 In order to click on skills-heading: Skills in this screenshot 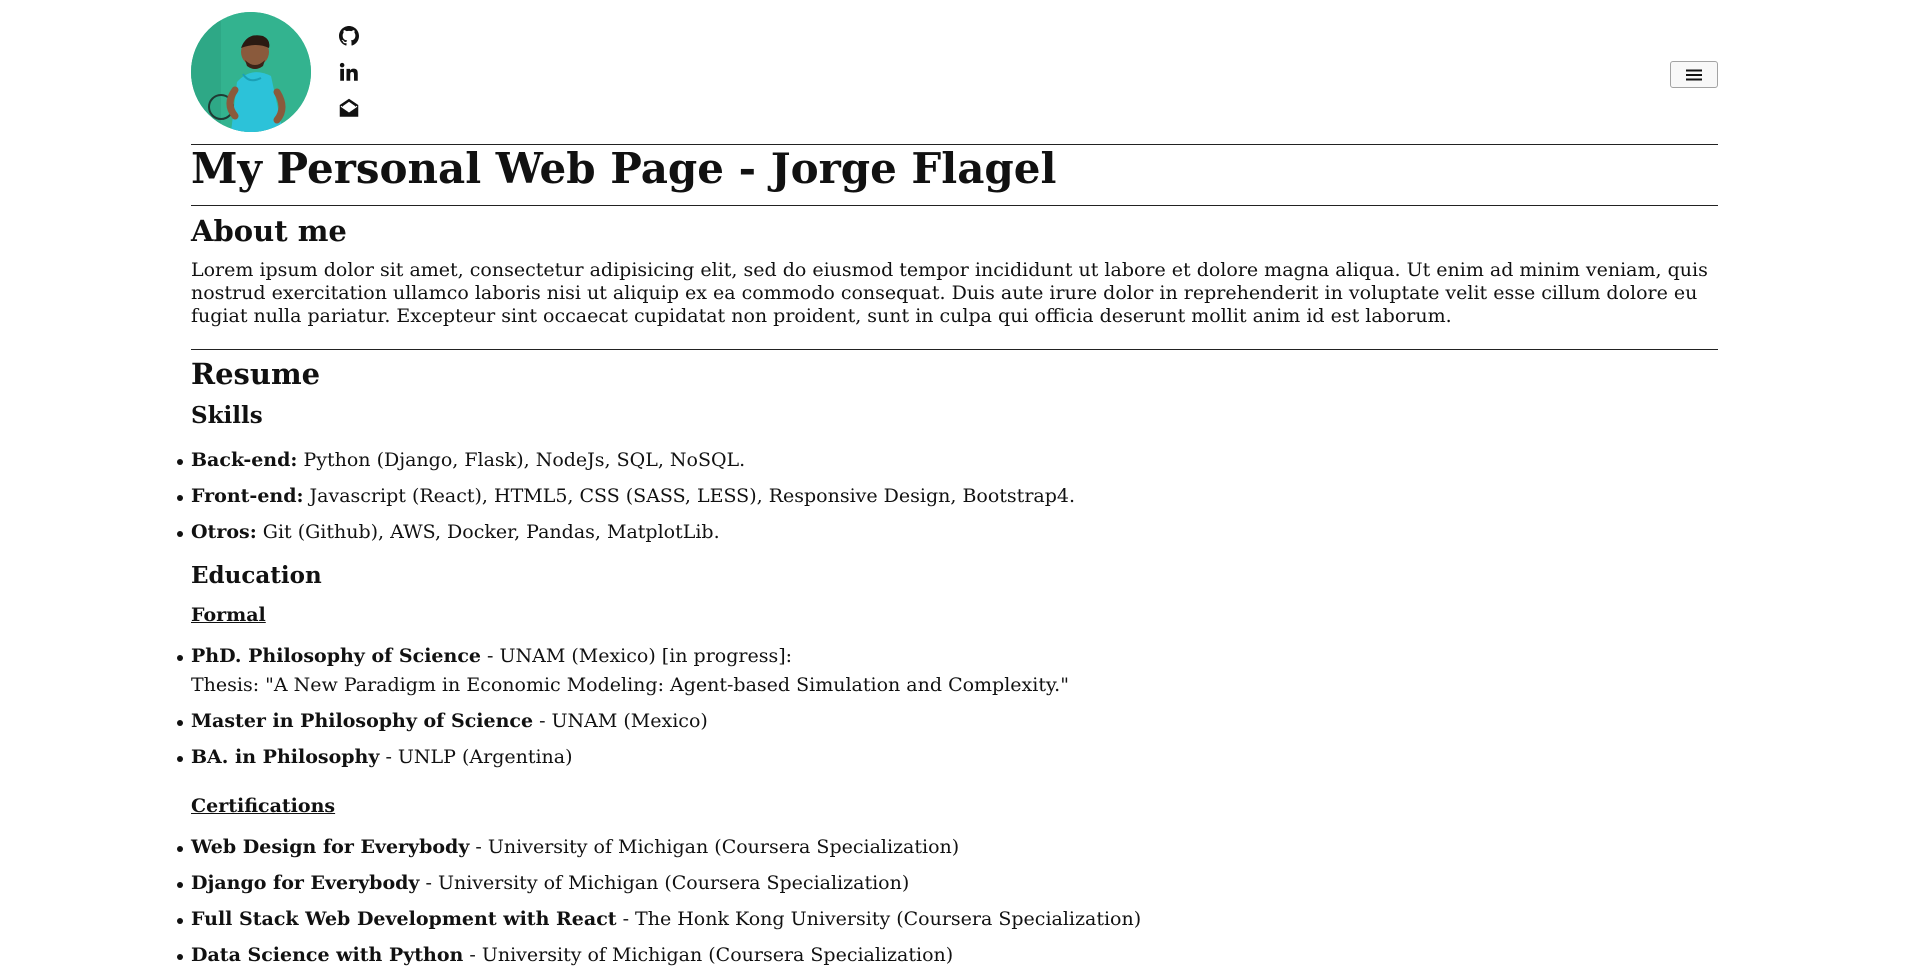, I will do `click(227, 415)`.